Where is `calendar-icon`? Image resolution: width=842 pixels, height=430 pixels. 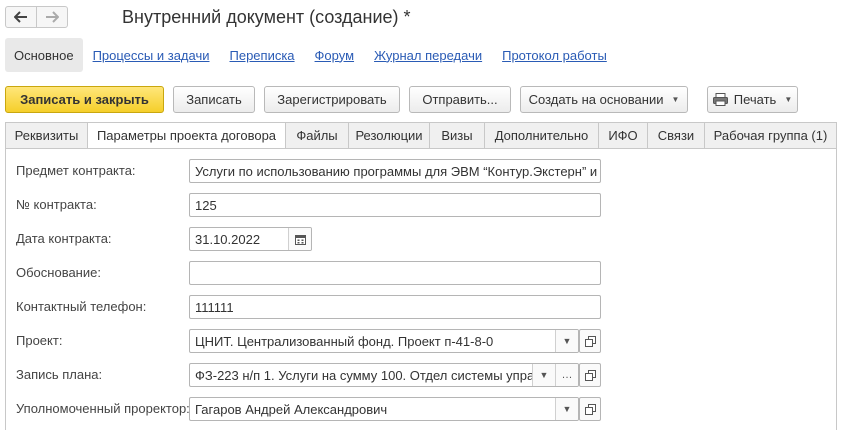 calendar-icon is located at coordinates (300, 239).